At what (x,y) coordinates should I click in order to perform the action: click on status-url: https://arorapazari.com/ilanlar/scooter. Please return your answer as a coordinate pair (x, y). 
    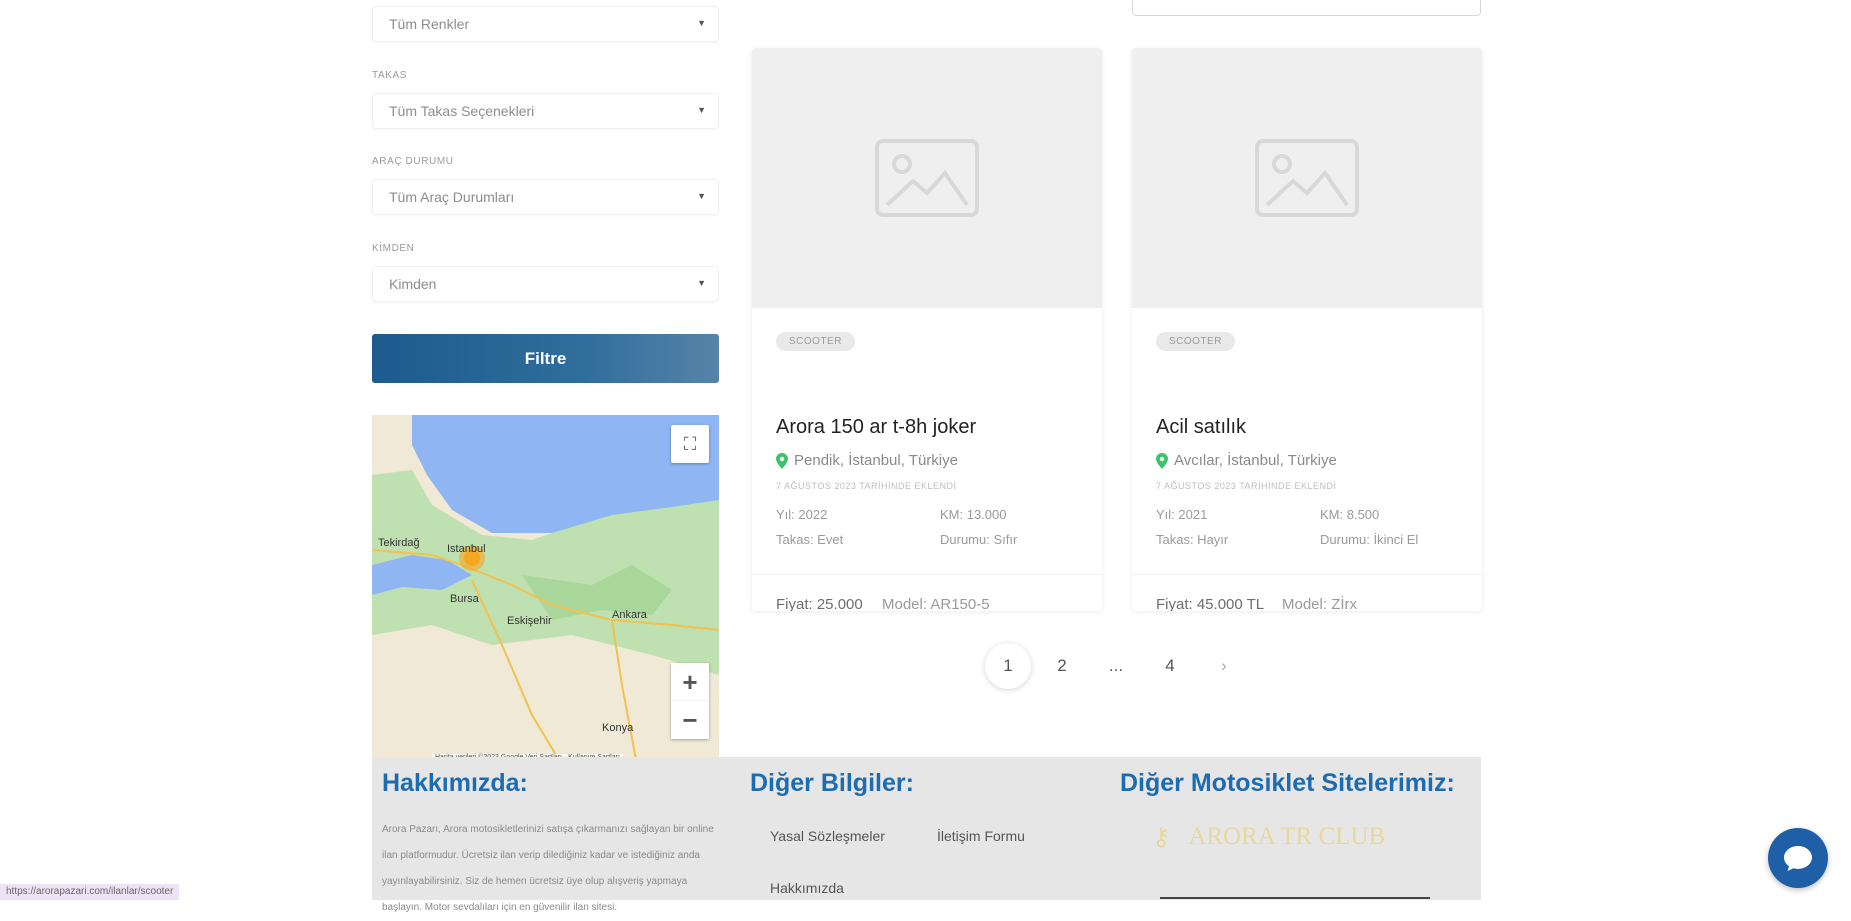
    Looking at the image, I should click on (90, 892).